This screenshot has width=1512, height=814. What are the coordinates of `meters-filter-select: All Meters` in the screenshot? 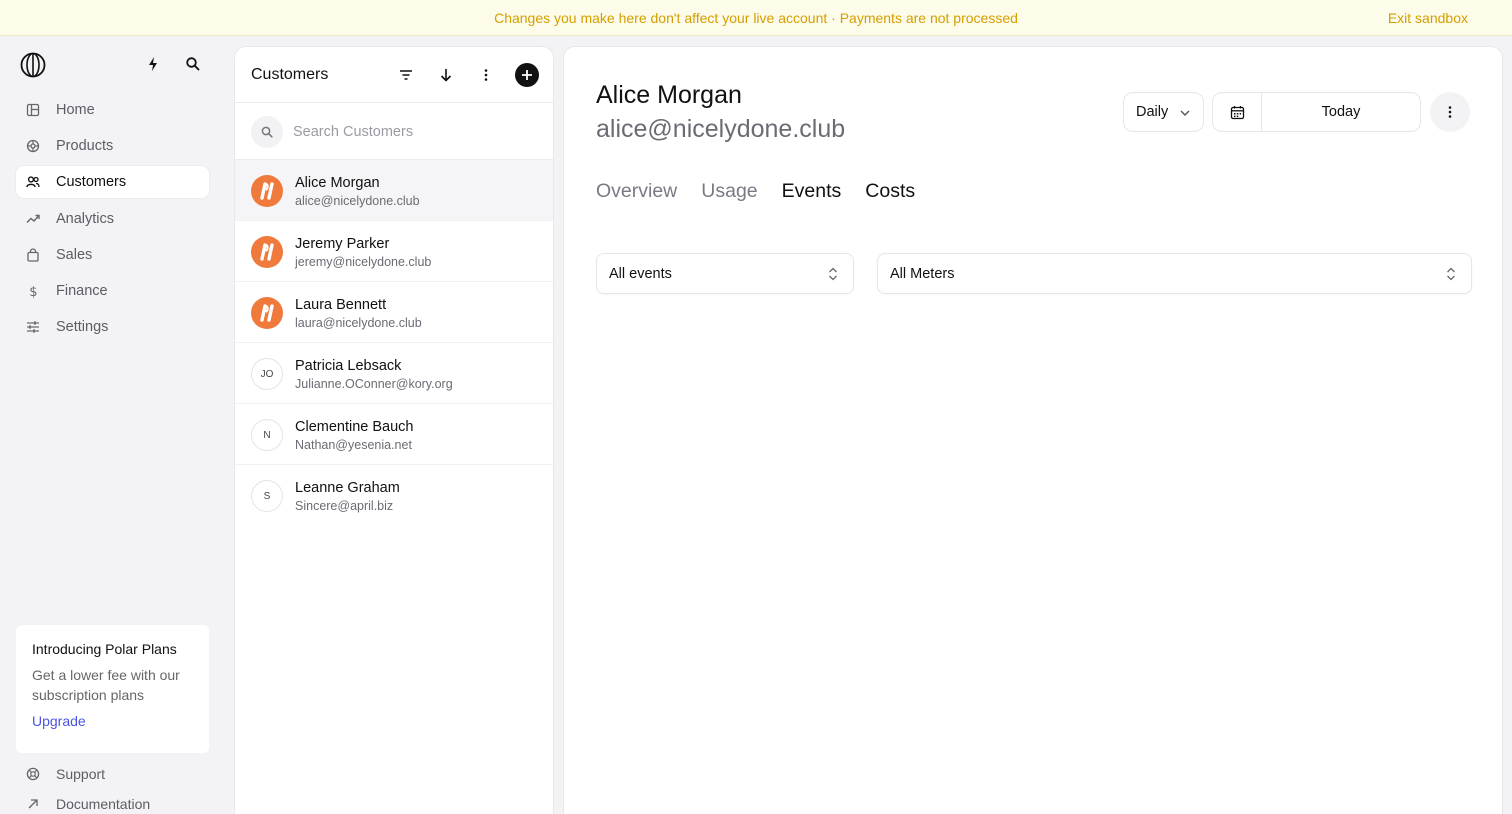 It's located at (1174, 273).